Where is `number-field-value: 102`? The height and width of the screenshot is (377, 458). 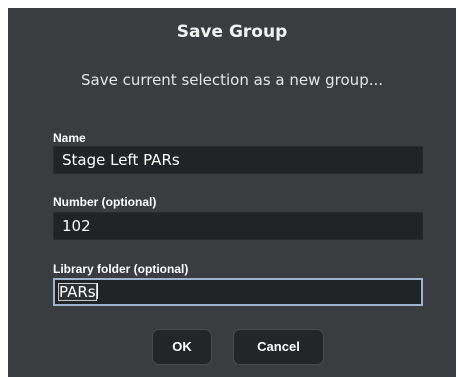 number-field-value: 102 is located at coordinates (76, 226).